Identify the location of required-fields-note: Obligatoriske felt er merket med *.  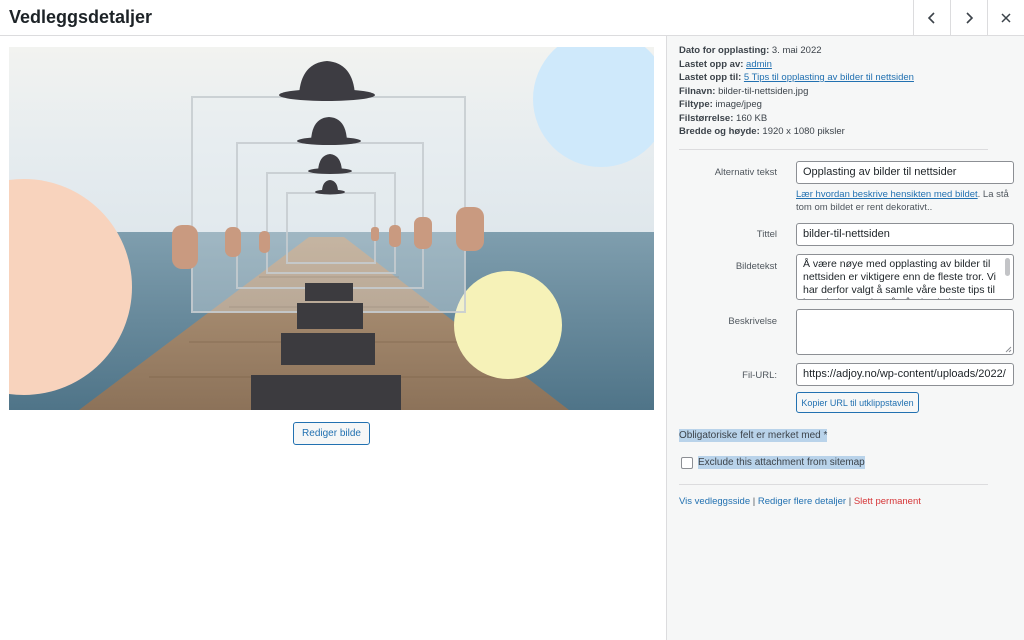
(753, 435).